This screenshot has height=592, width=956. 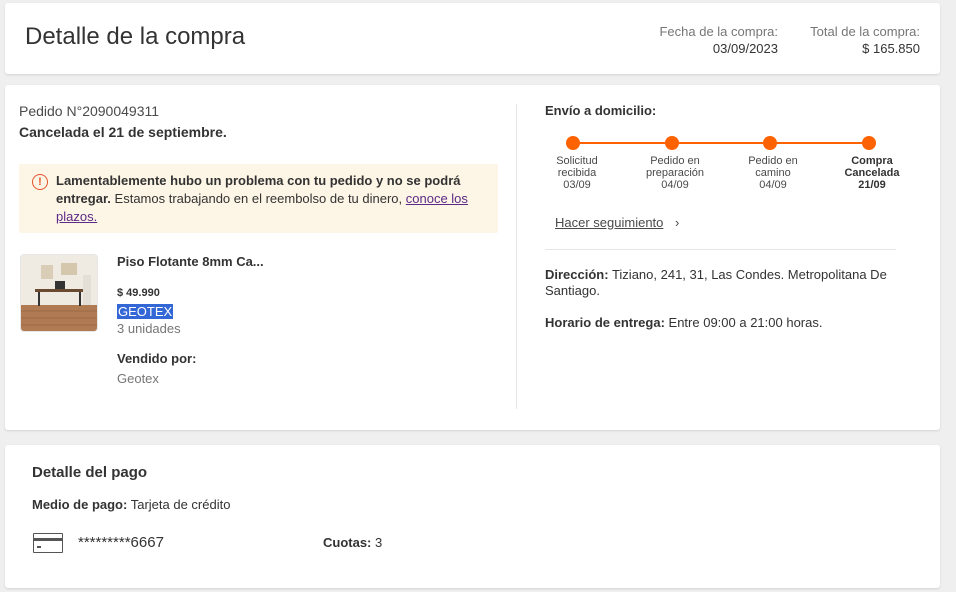 What do you see at coordinates (48, 543) in the screenshot?
I see `credit-card-icon` at bounding box center [48, 543].